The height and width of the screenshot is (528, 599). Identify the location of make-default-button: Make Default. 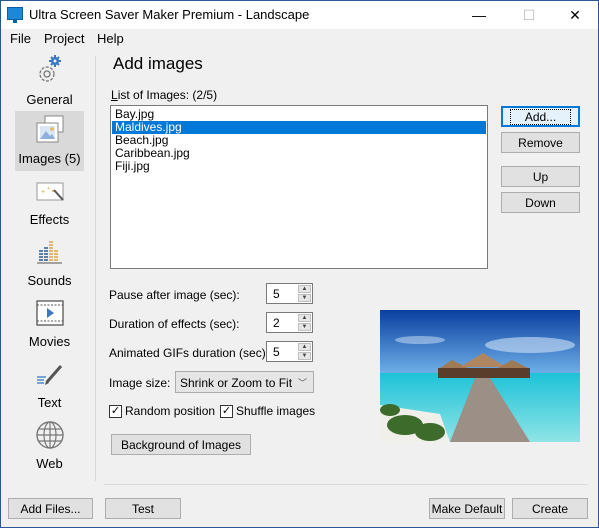
(467, 508).